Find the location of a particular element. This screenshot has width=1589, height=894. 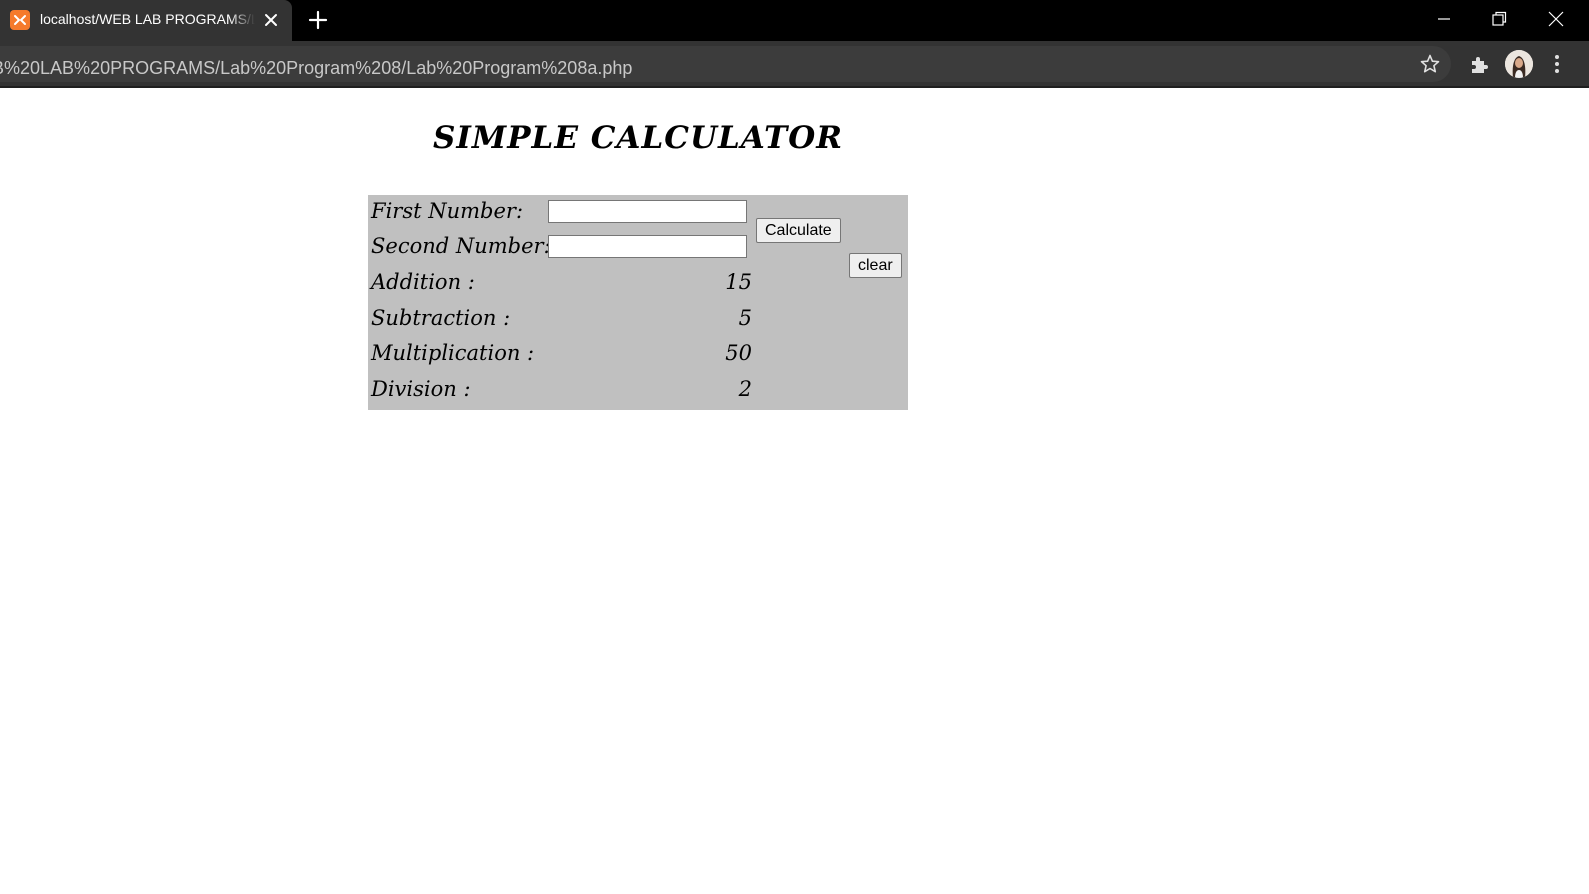

new-tab-icon is located at coordinates (318, 20).